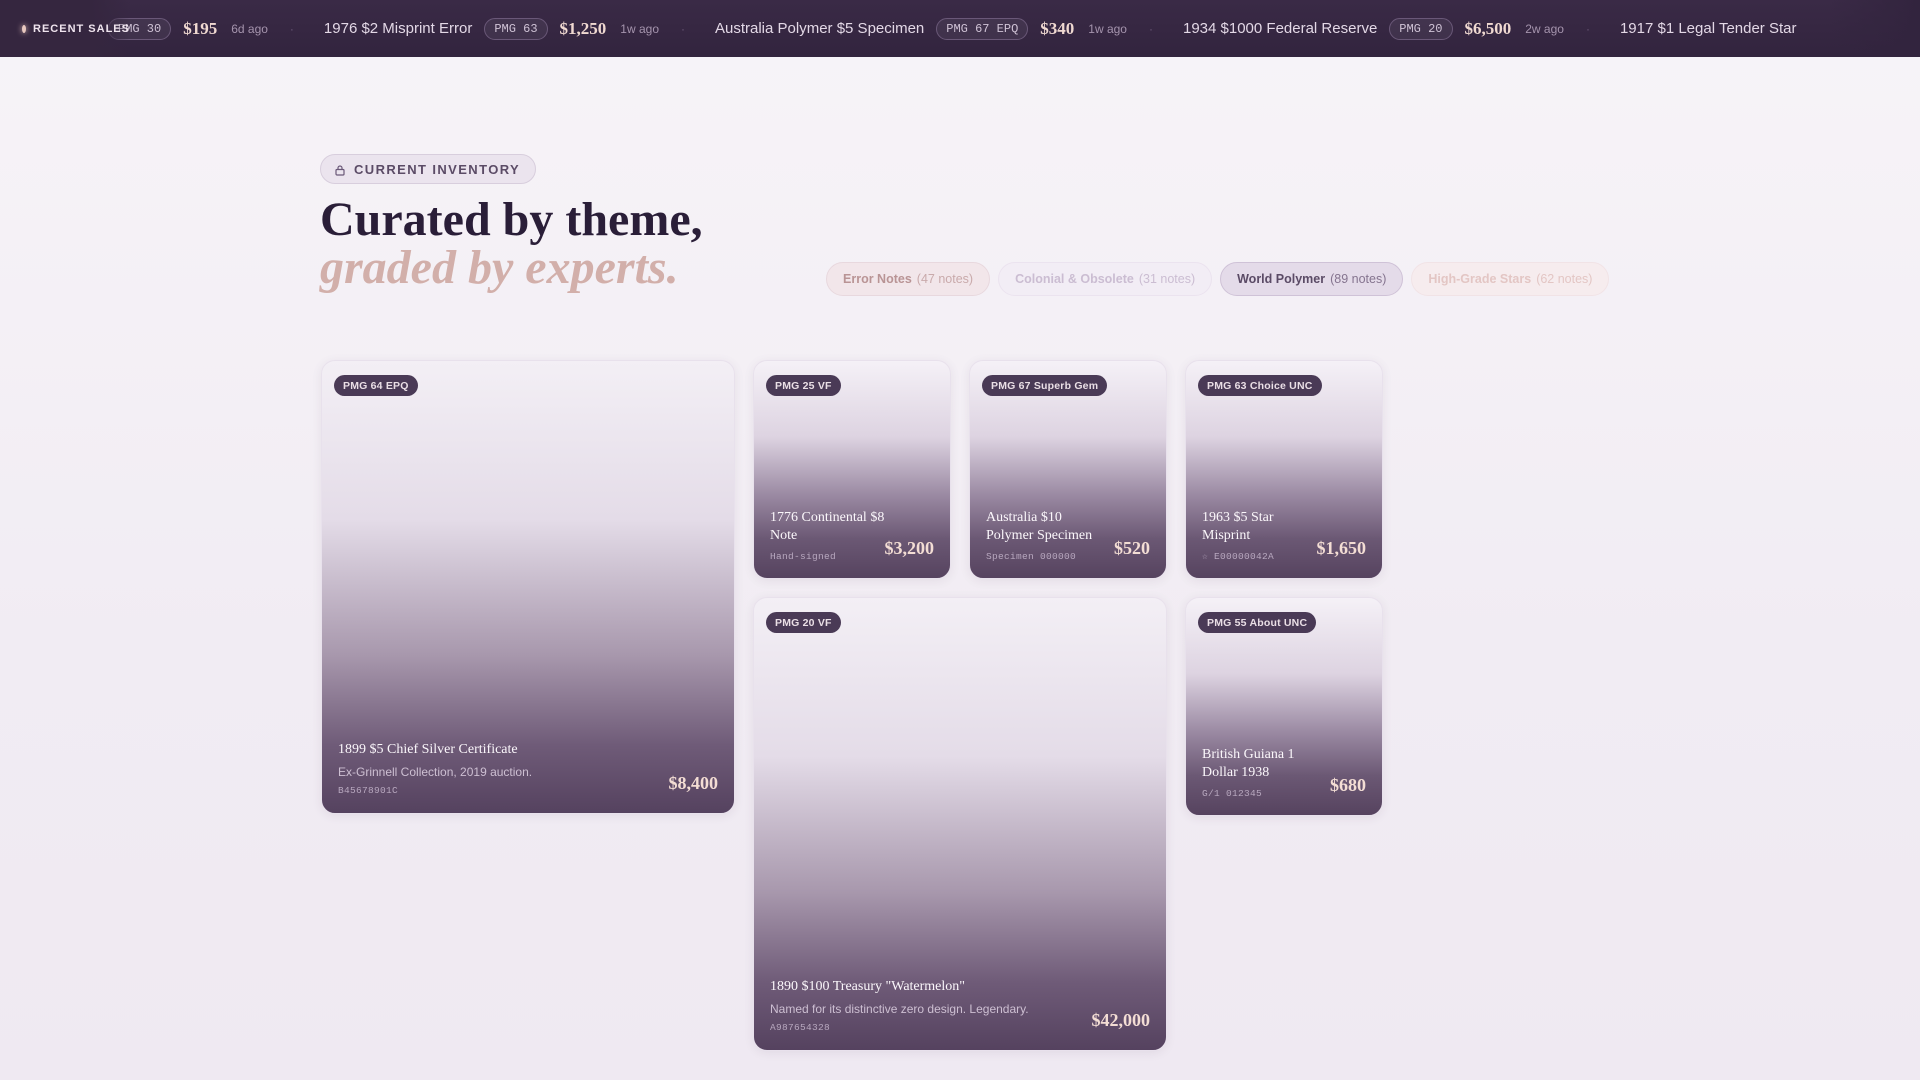 This screenshot has width=1920, height=1080. What do you see at coordinates (800, 1027) in the screenshot?
I see `card-serial: A987654328` at bounding box center [800, 1027].